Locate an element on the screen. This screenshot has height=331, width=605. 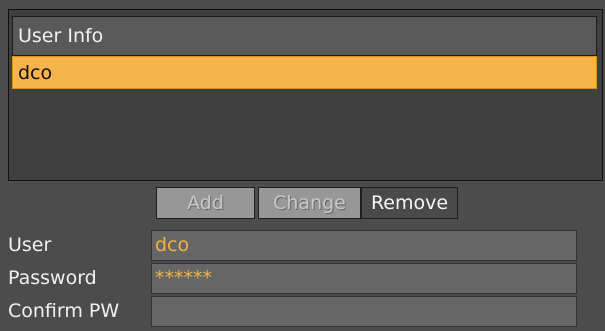
remove-button: Remove is located at coordinates (409, 203).